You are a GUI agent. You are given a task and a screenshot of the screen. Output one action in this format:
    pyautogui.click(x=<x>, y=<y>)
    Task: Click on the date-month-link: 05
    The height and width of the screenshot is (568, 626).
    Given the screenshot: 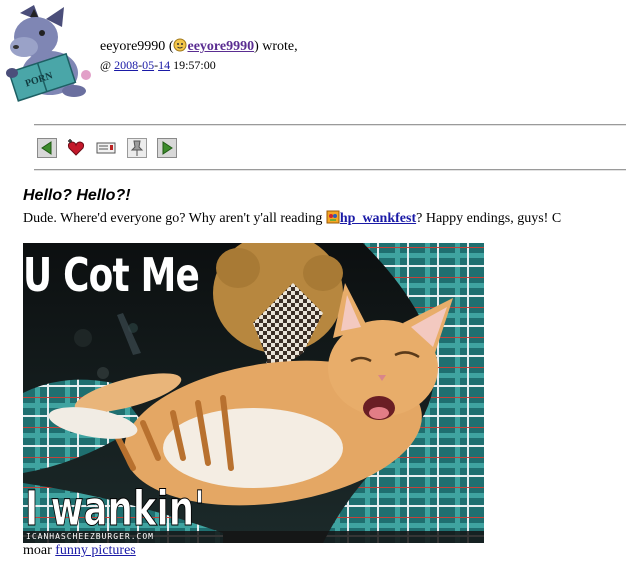 What is the action you would take?
    pyautogui.click(x=148, y=65)
    